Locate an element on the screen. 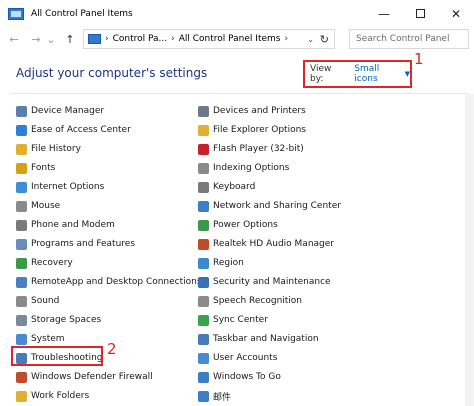  up-button: ↑ is located at coordinates (70, 39).